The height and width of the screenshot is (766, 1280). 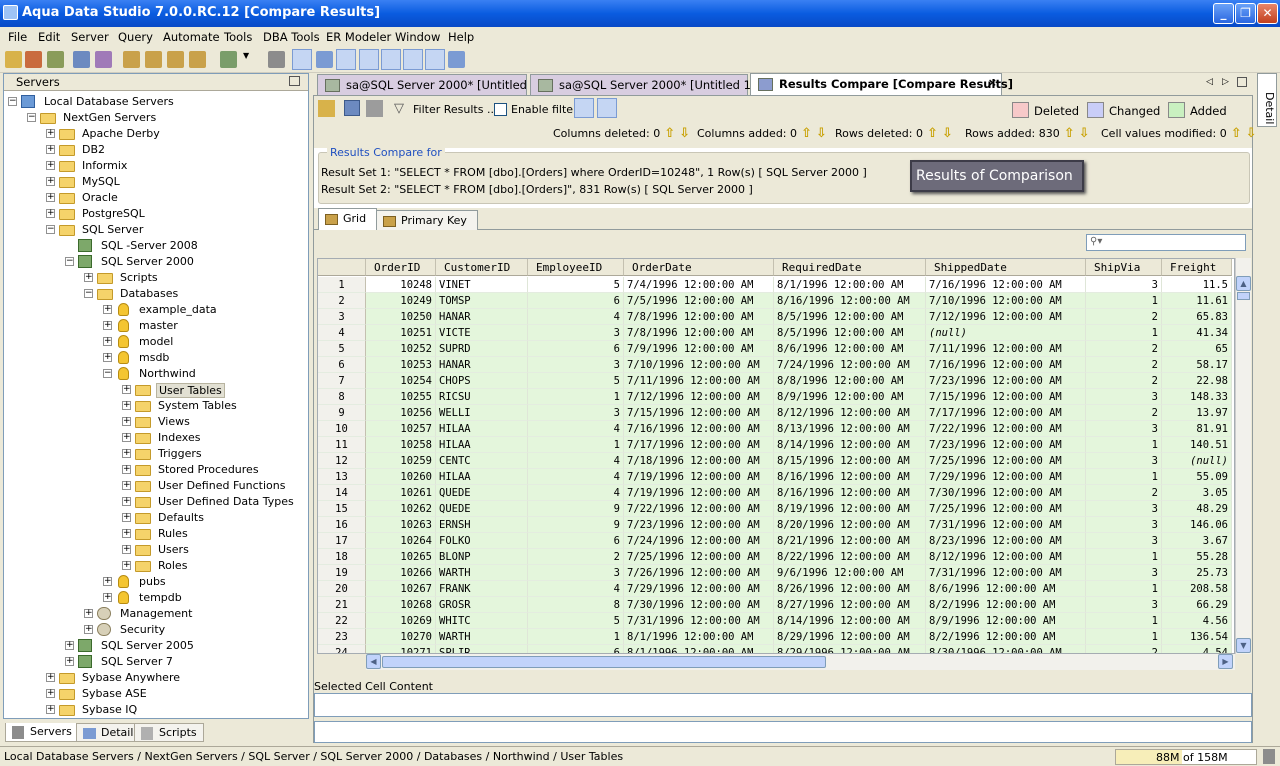 I want to click on table-cell: 8/5/1996 12:00:00 AM, so click(x=850, y=333).